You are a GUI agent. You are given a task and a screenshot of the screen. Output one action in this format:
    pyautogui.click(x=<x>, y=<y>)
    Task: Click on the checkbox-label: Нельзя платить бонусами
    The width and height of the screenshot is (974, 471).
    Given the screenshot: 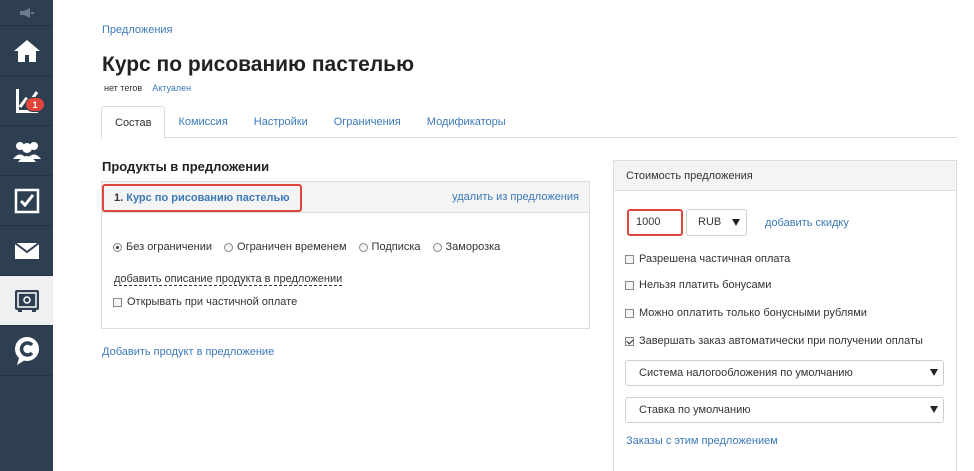 What is the action you would take?
    pyautogui.click(x=705, y=285)
    